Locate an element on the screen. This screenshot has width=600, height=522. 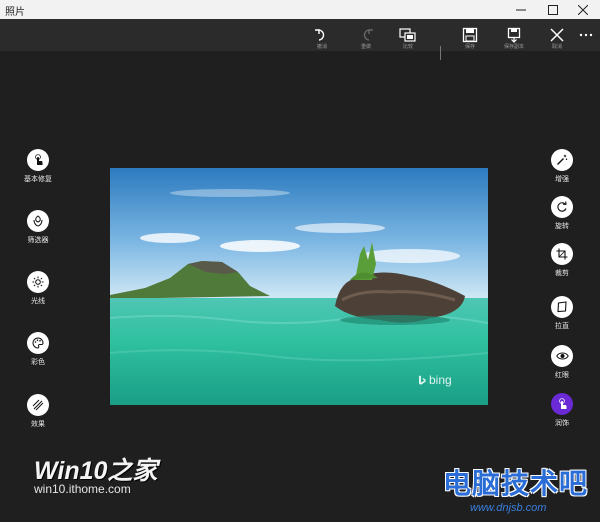
minimize-button is located at coordinates (521, 9).